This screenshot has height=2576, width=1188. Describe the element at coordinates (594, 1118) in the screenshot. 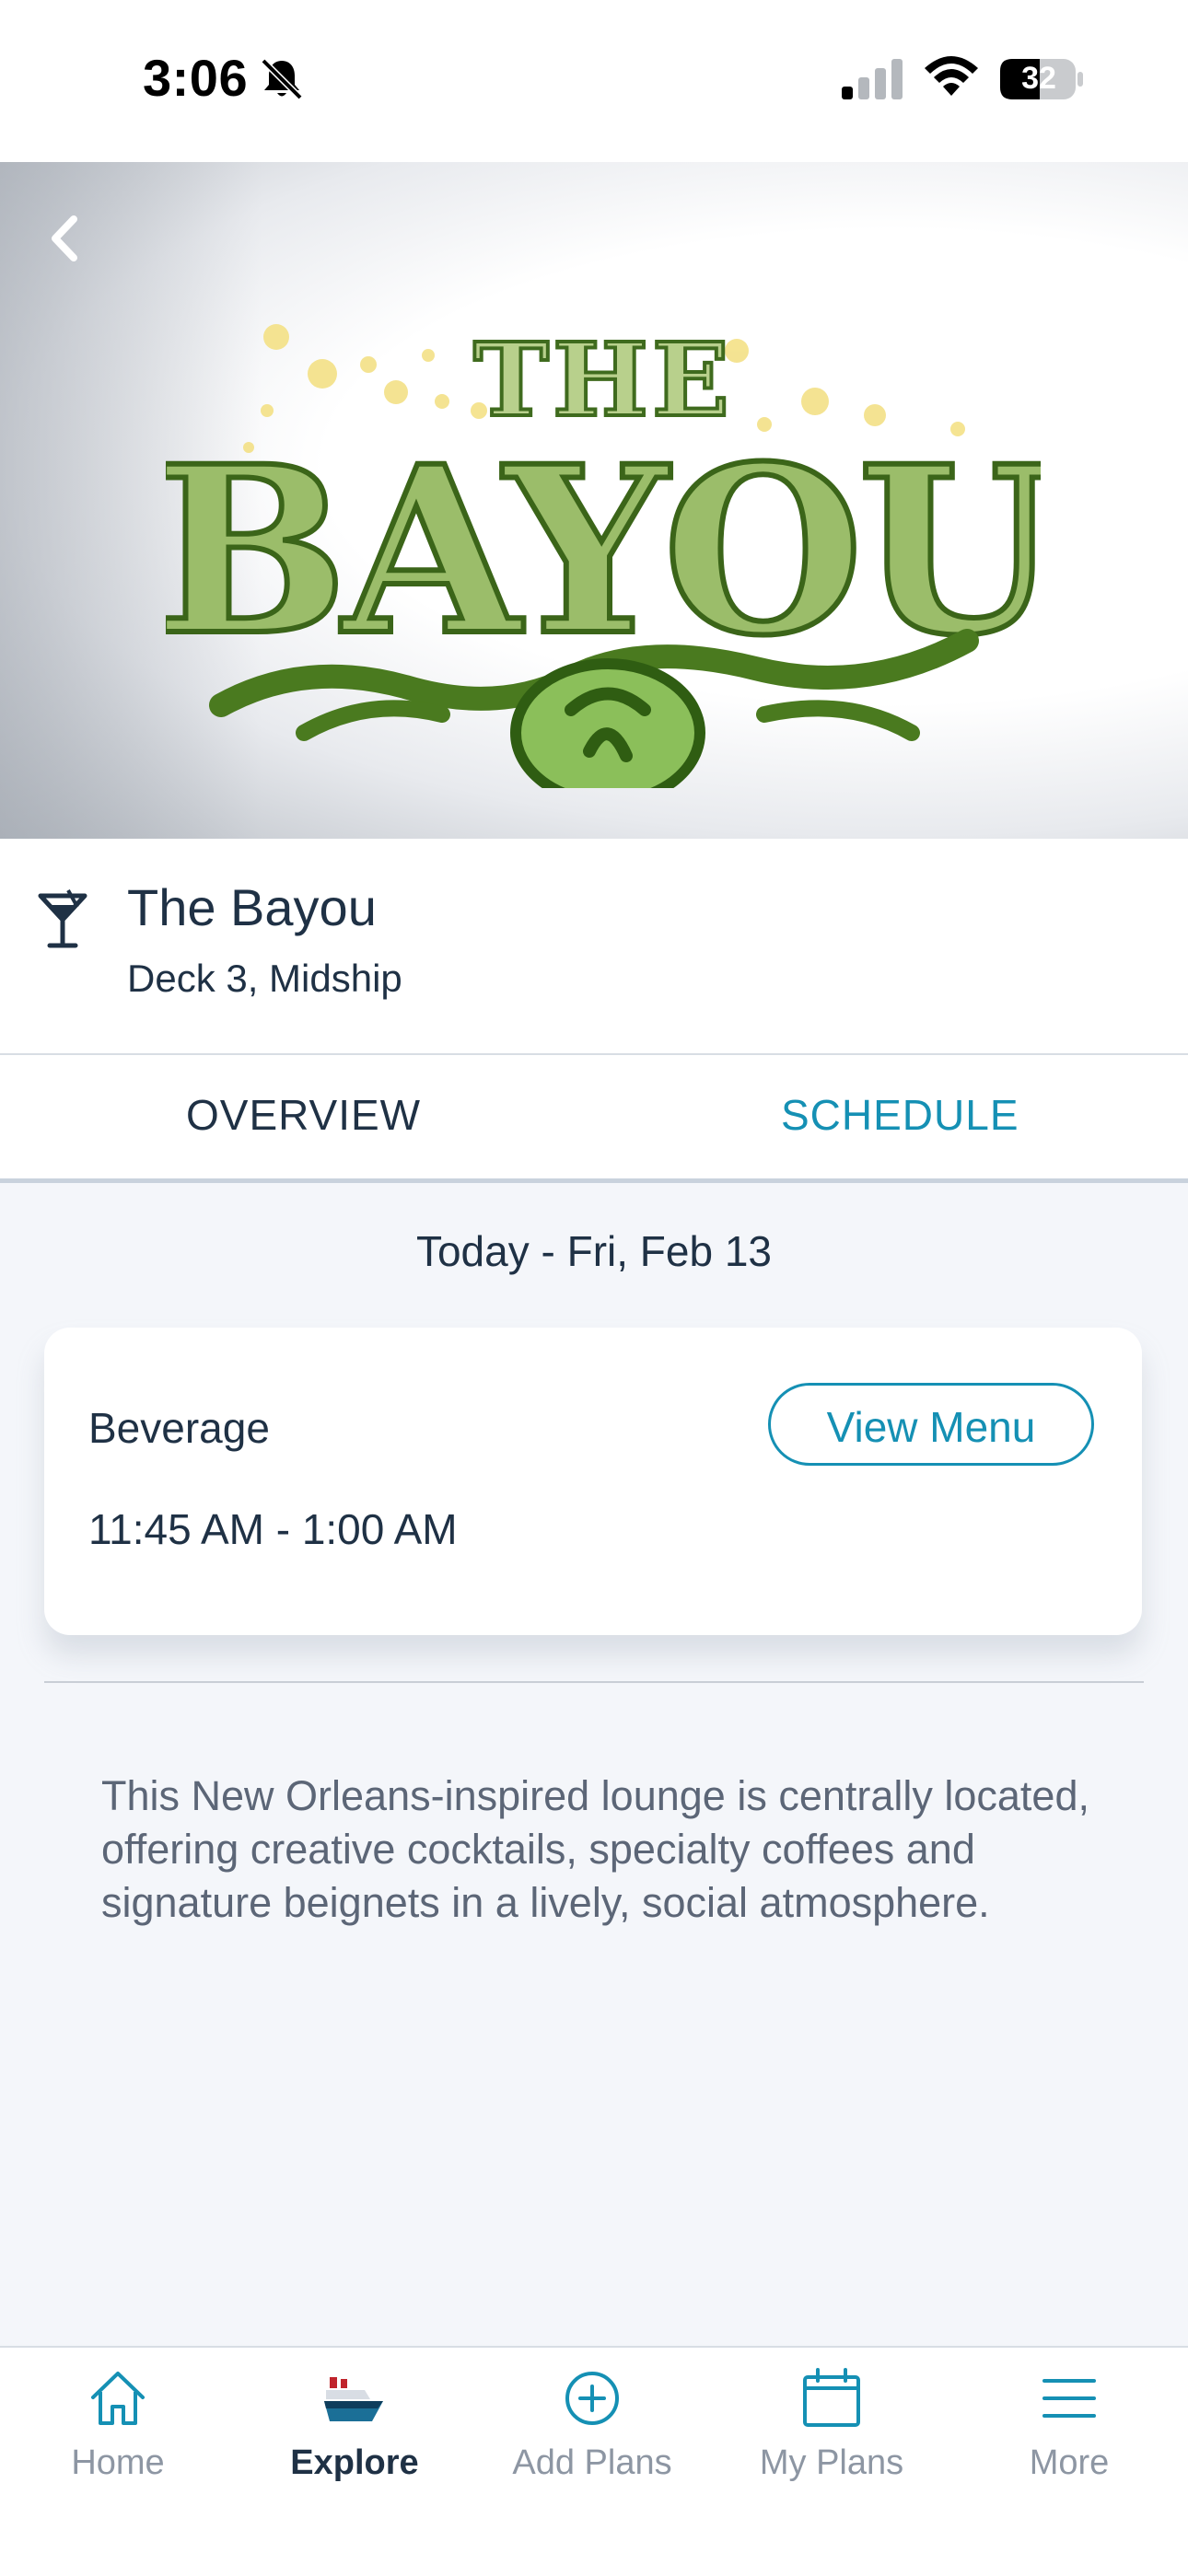

I see `tab-bar: OVERVIEW SCHEDULE` at that location.